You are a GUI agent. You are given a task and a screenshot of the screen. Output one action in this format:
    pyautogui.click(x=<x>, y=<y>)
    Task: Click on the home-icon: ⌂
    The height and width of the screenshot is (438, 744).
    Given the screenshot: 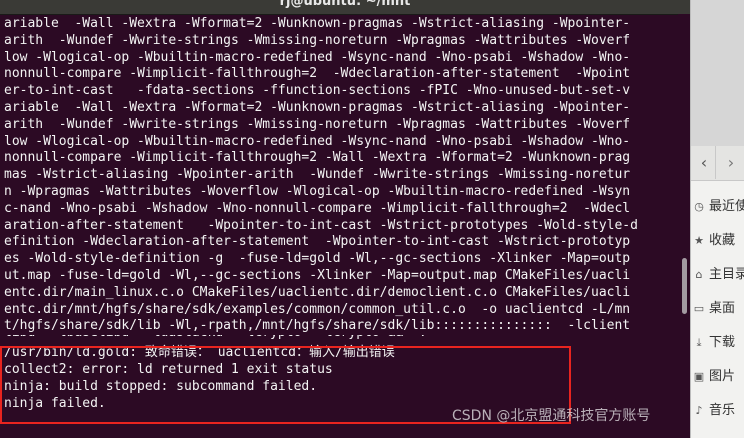 What is the action you would take?
    pyautogui.click(x=699, y=274)
    